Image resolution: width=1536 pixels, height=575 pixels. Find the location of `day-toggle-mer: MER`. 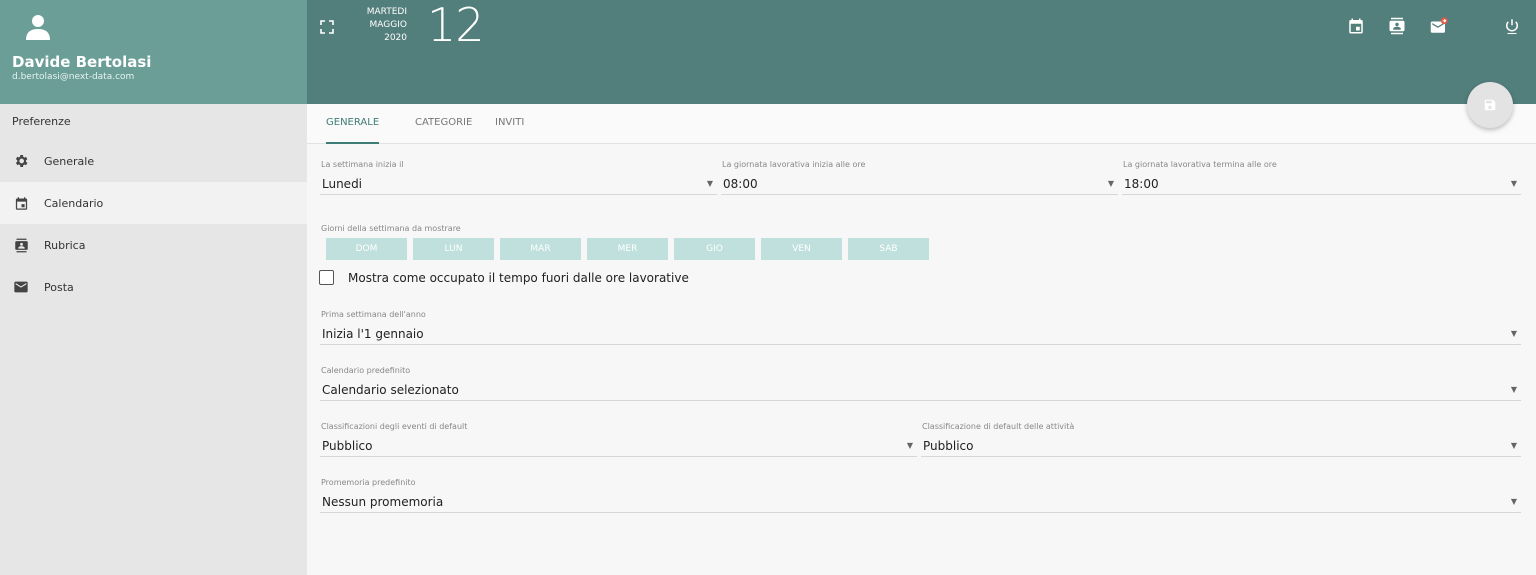

day-toggle-mer: MER is located at coordinates (627, 249).